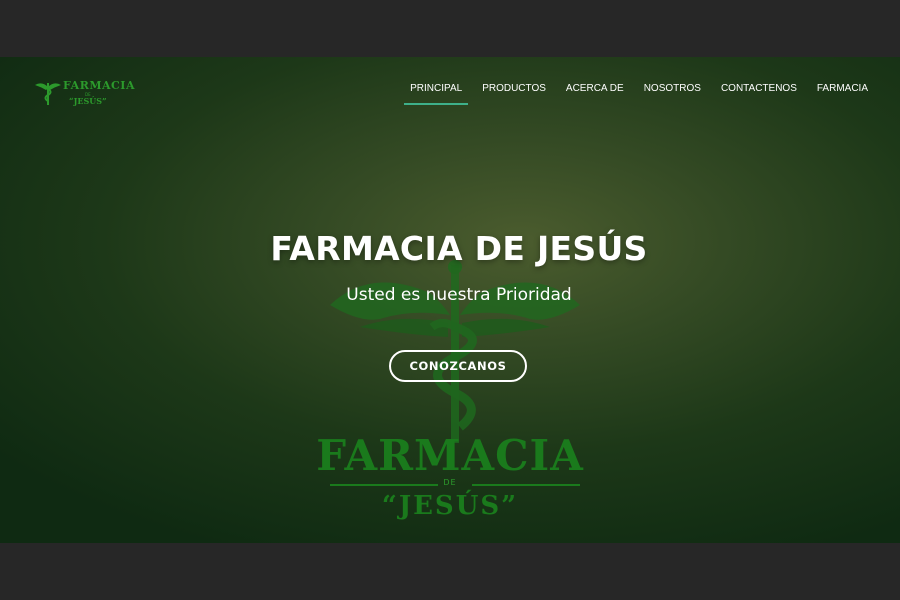  What do you see at coordinates (450, 506) in the screenshot?
I see `emblem-text-bottom: “JESÚS”` at bounding box center [450, 506].